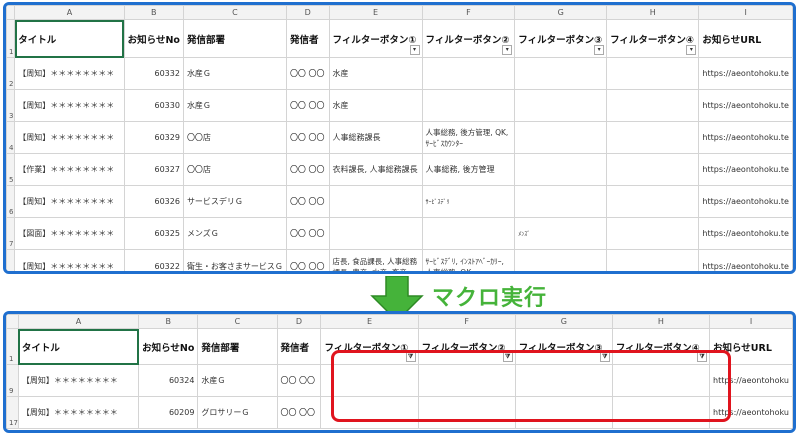 This screenshot has width=800, height=435. I want to click on cell-filter-2: 人事総務, 後方管理, QK, ｻｰﾋﾞｽｶｳﾝﾀｰ, so click(468, 137).